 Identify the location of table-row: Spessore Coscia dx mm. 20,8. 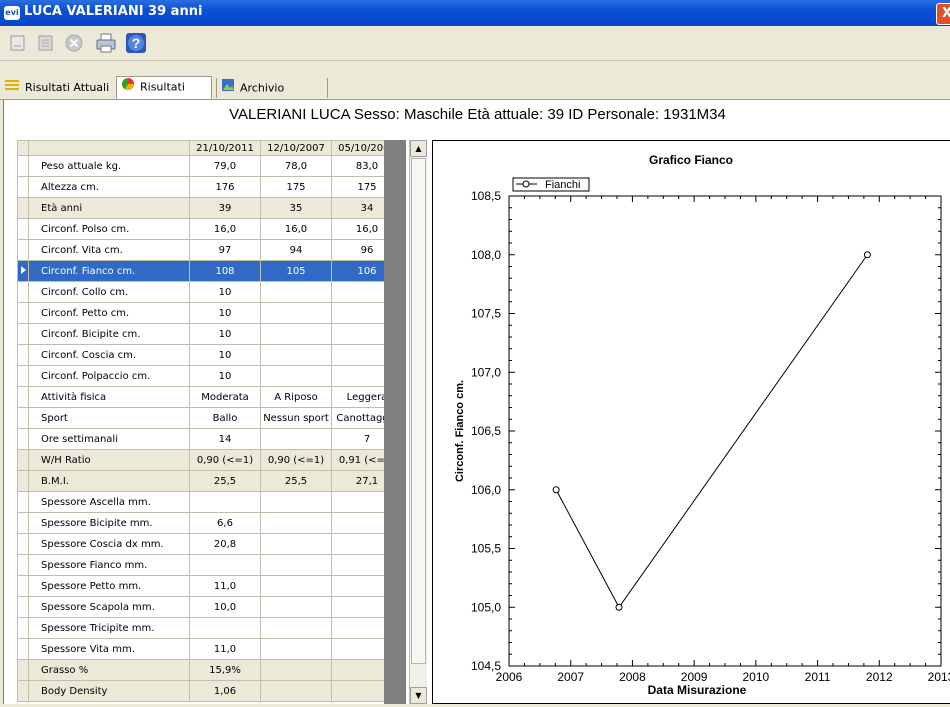
(210, 544).